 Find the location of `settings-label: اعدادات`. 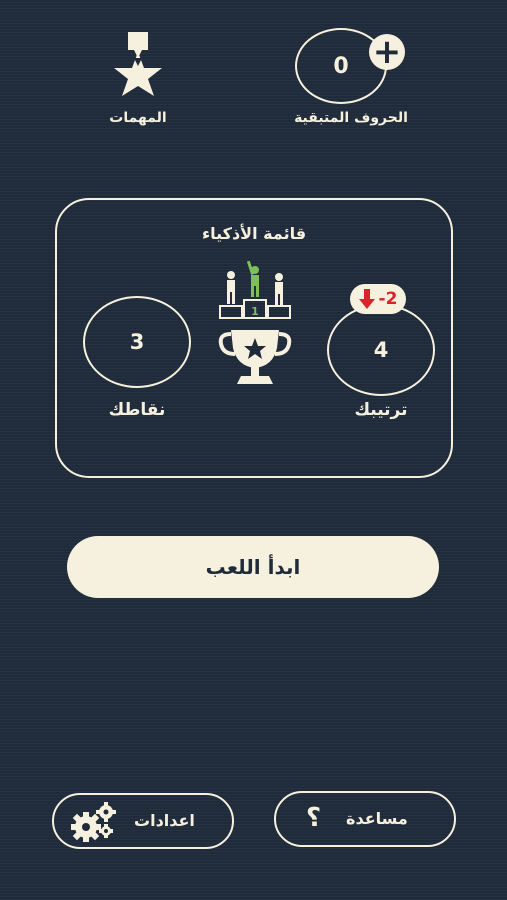

settings-label: اعدادات is located at coordinates (164, 820).